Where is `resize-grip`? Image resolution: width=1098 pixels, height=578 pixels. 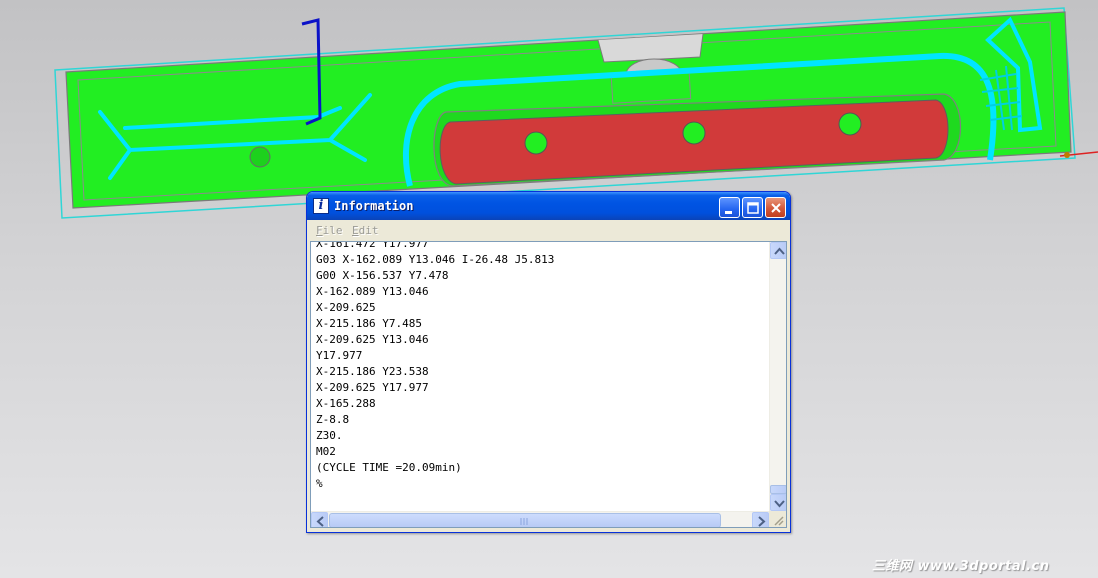 resize-grip is located at coordinates (777, 519).